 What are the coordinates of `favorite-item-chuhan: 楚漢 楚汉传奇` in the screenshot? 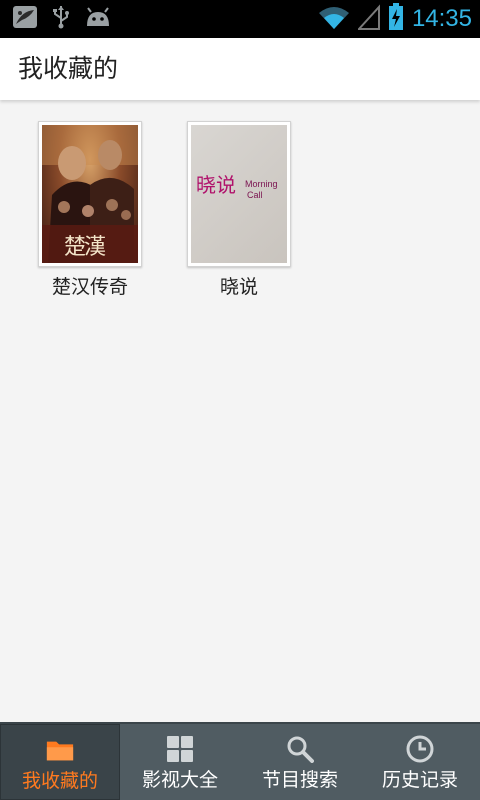 It's located at (90, 210).